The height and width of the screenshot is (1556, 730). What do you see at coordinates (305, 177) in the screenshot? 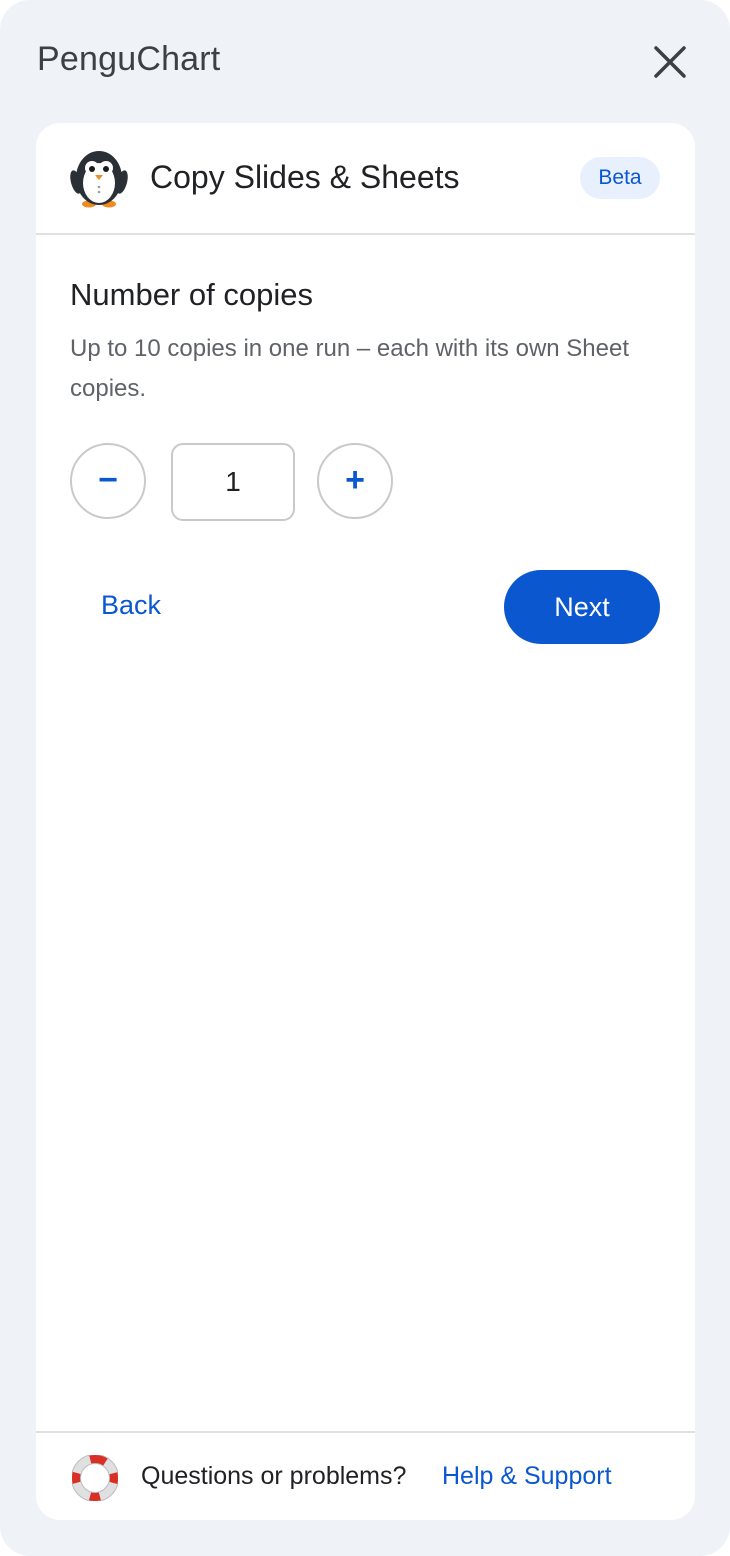
I see `card-title: Copy Slides & Sheets` at bounding box center [305, 177].